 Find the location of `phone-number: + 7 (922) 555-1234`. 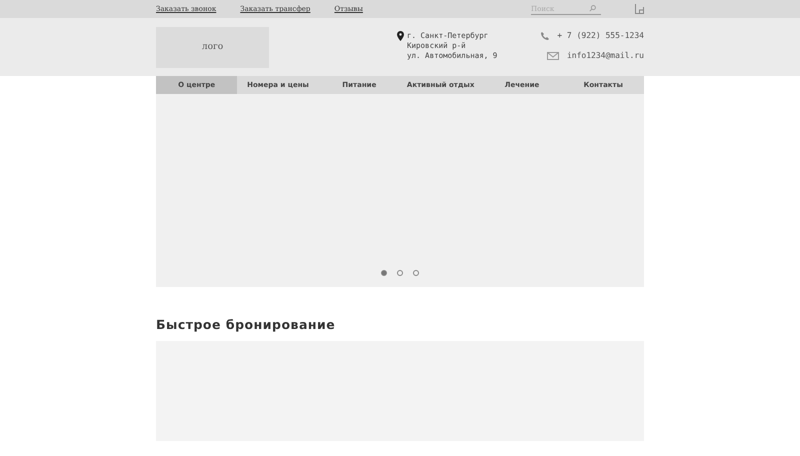

phone-number: + 7 (922) 555-1234 is located at coordinates (600, 35).